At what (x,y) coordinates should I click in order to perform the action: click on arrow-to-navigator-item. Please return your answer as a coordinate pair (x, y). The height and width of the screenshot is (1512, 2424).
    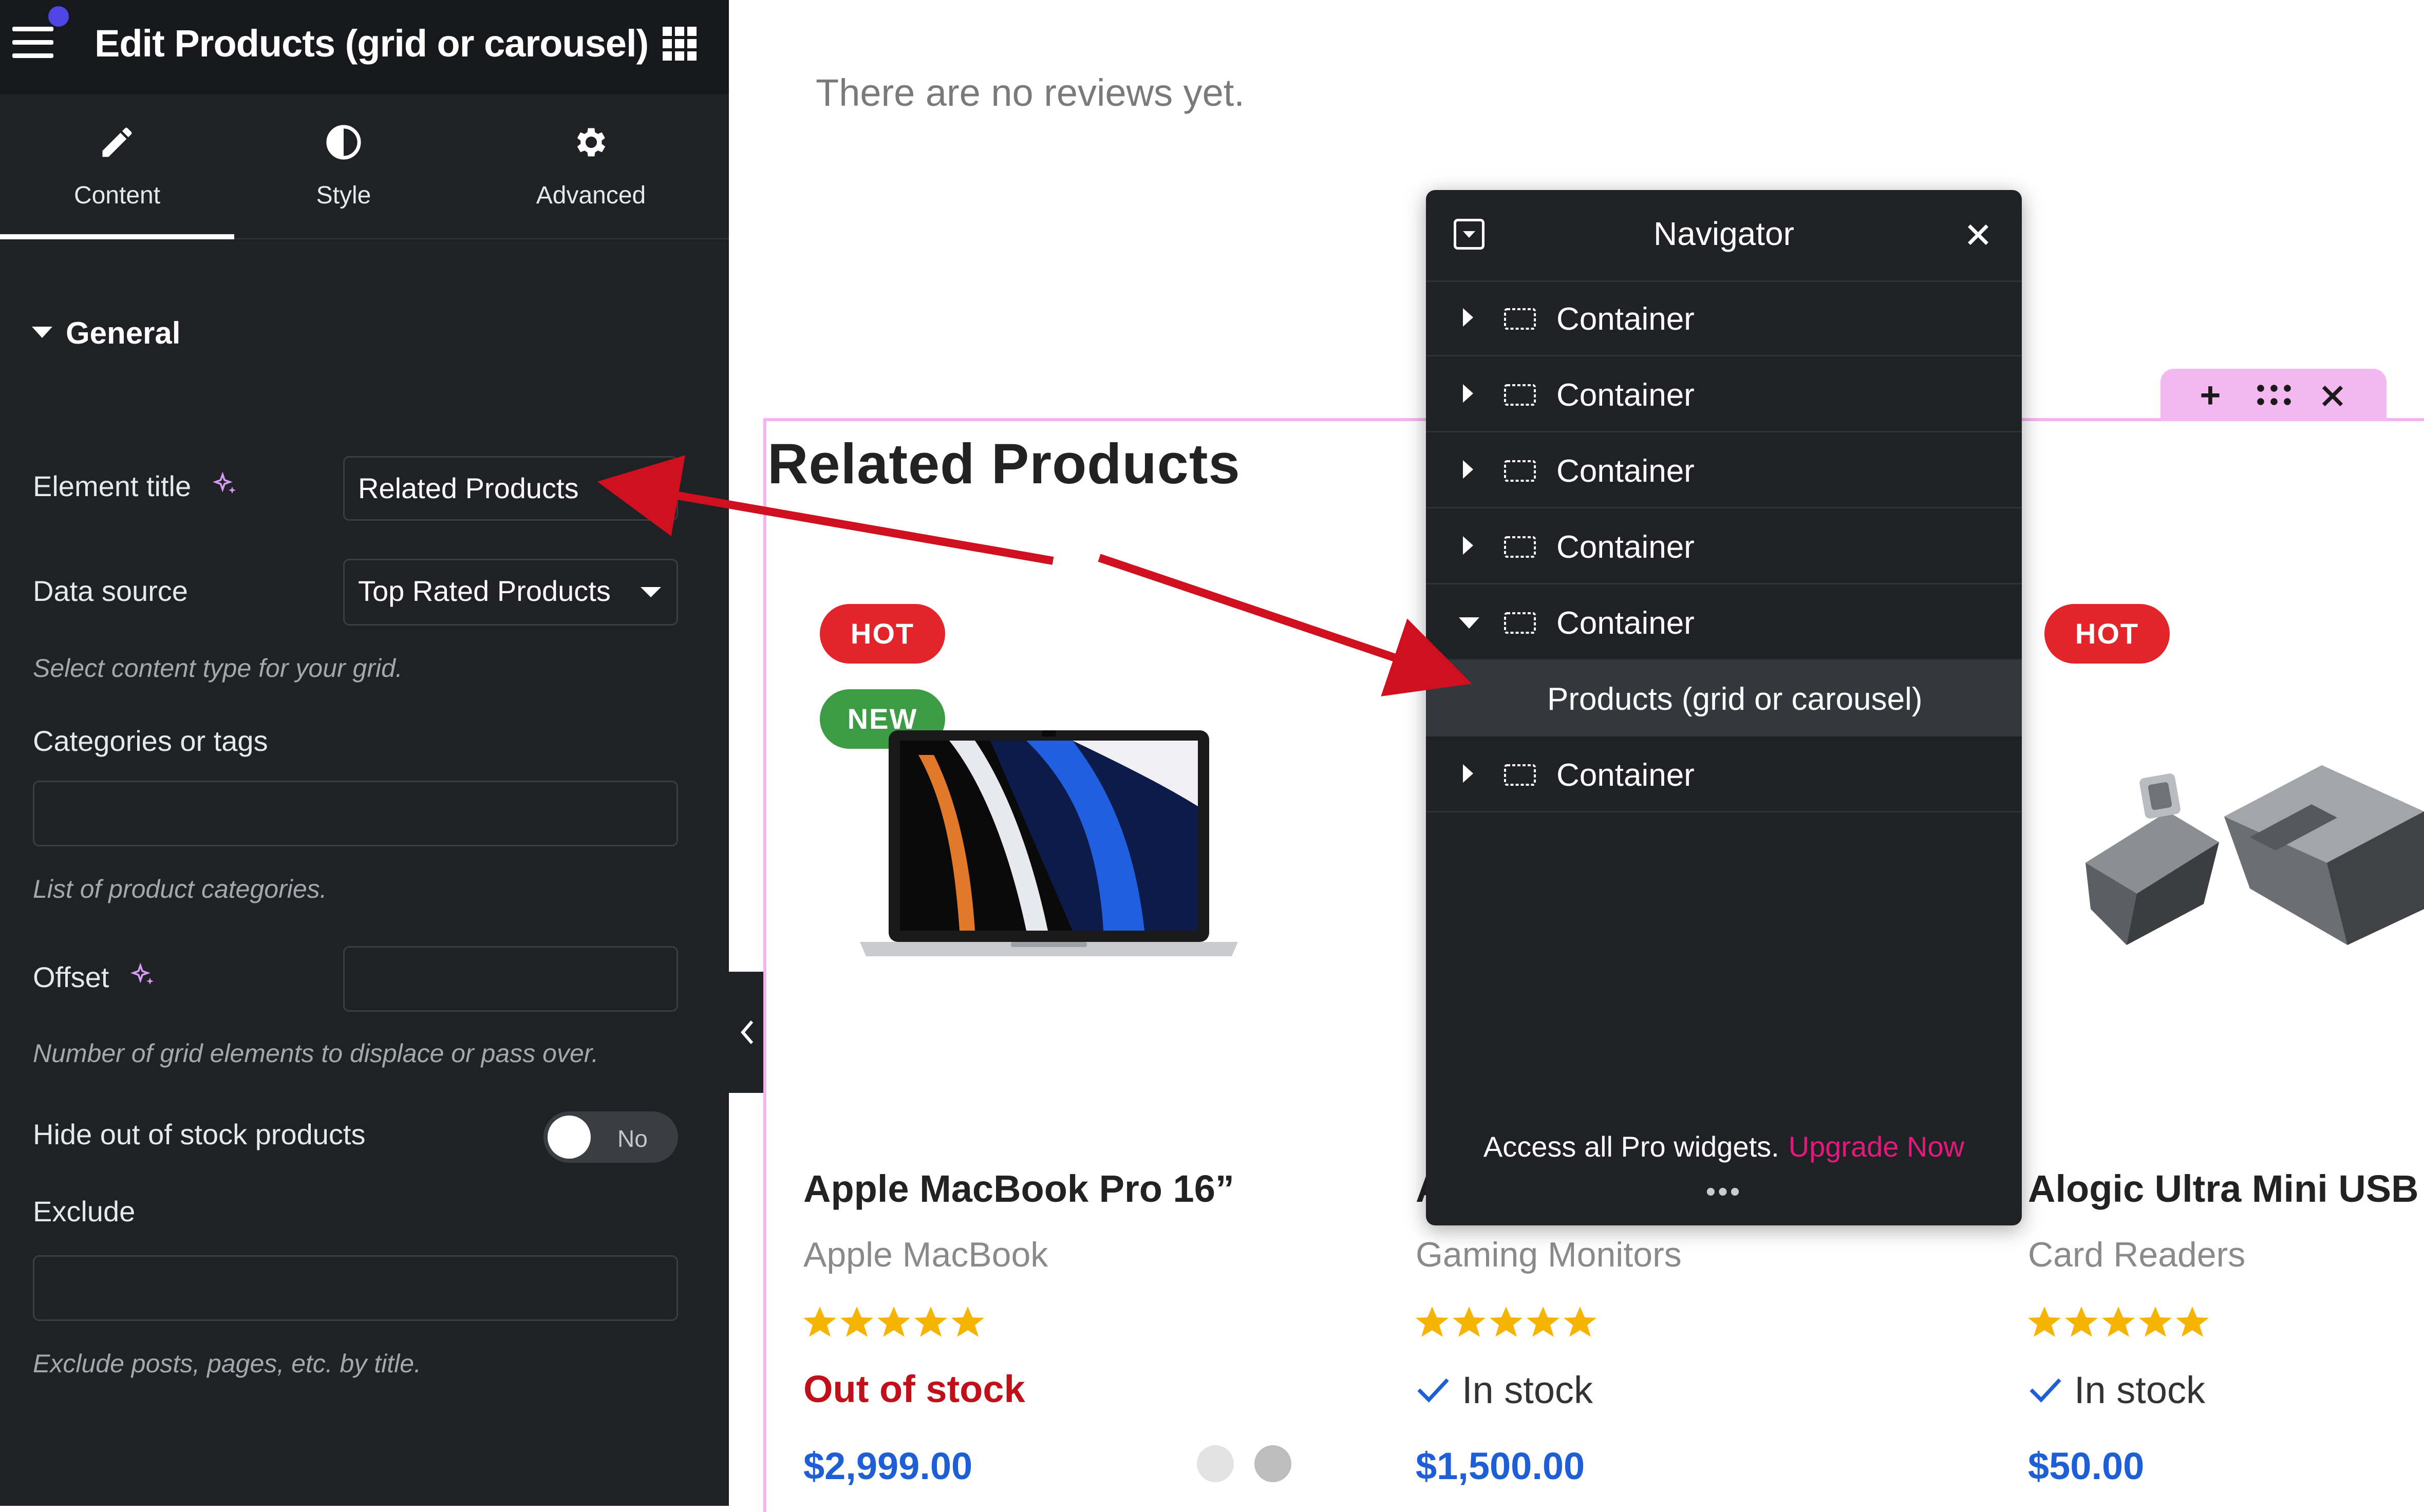
    Looking at the image, I should click on (1285, 625).